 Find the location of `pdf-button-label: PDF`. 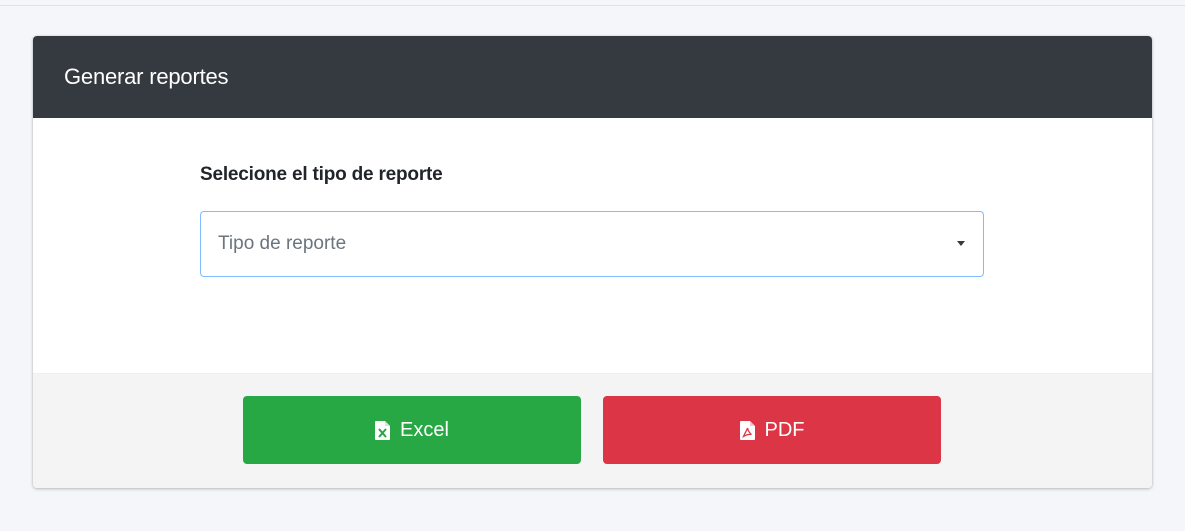

pdf-button-label: PDF is located at coordinates (784, 429).